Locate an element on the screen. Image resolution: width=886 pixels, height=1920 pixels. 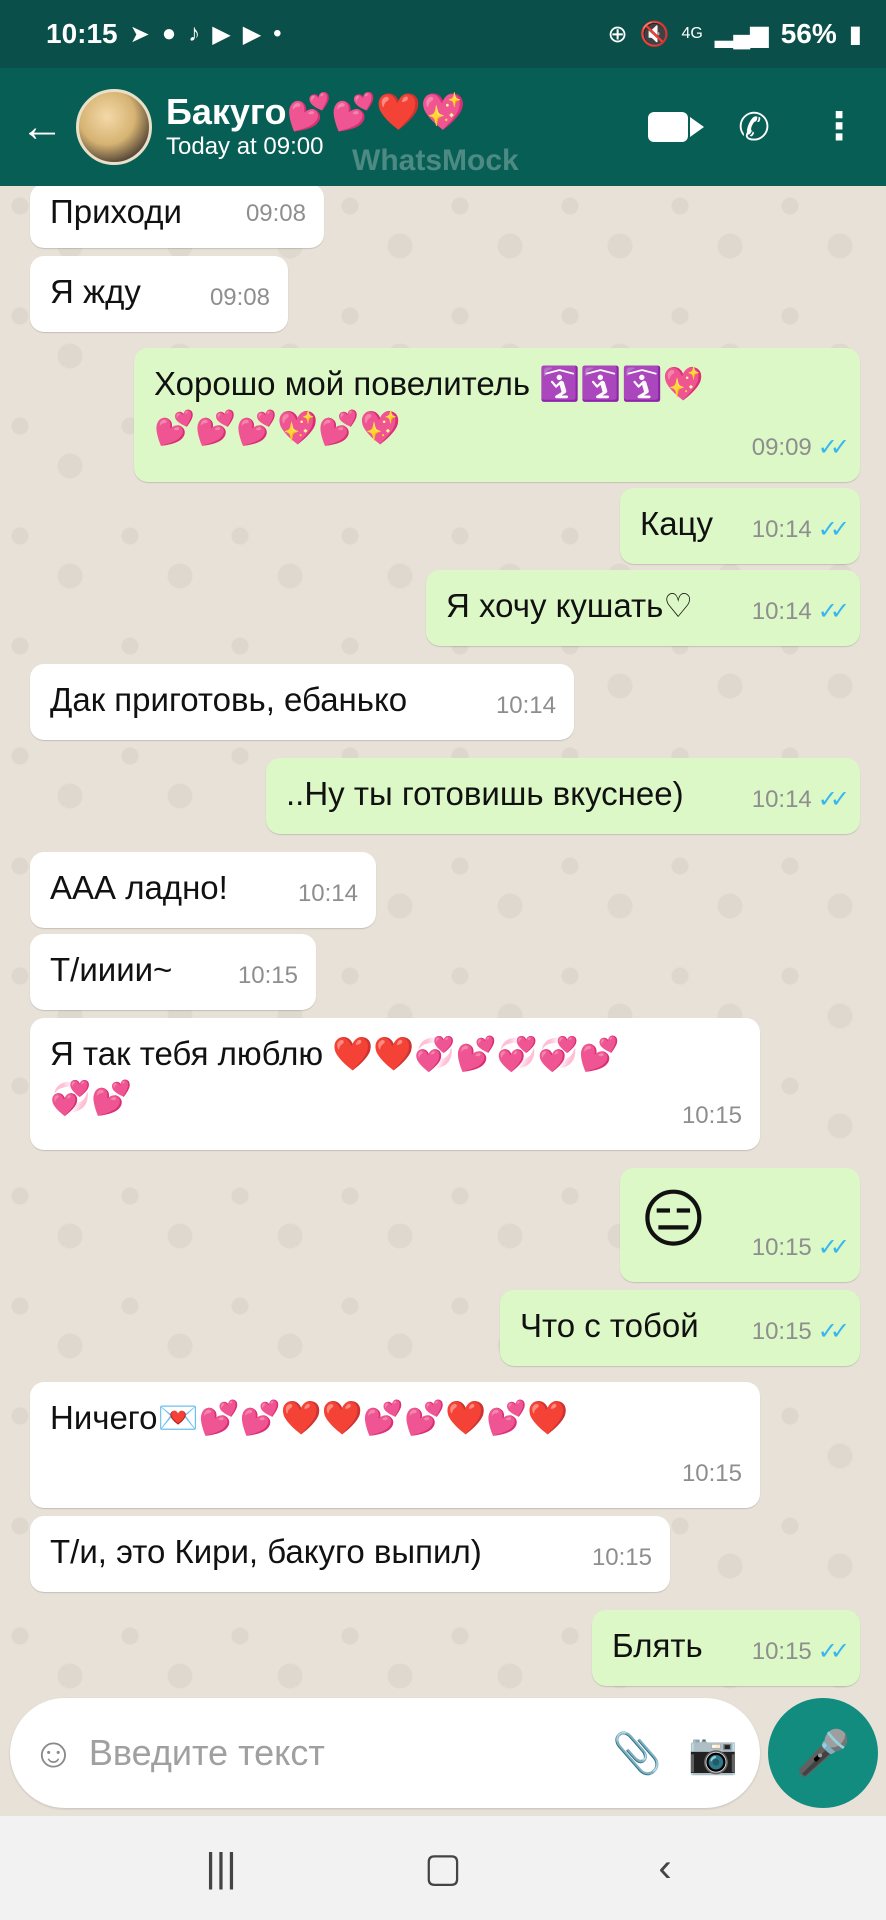
message-text: Блять is located at coordinates (657, 1645).